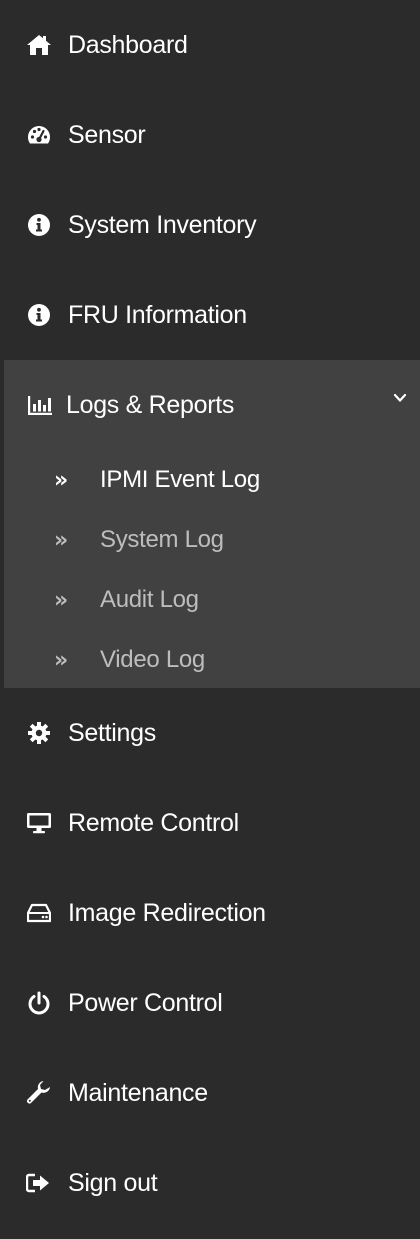  I want to click on sidebar-item-label: FRU Information, so click(157, 314).